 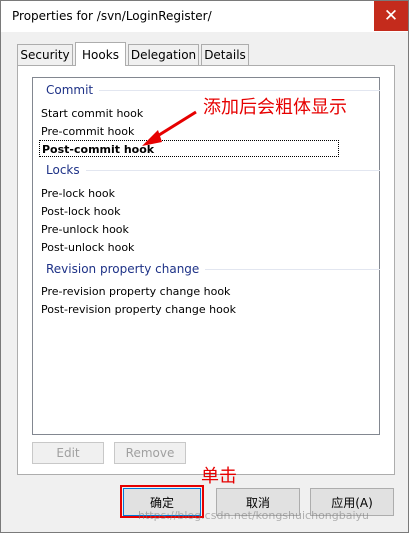 I want to click on tab-label: Details, so click(x=225, y=55).